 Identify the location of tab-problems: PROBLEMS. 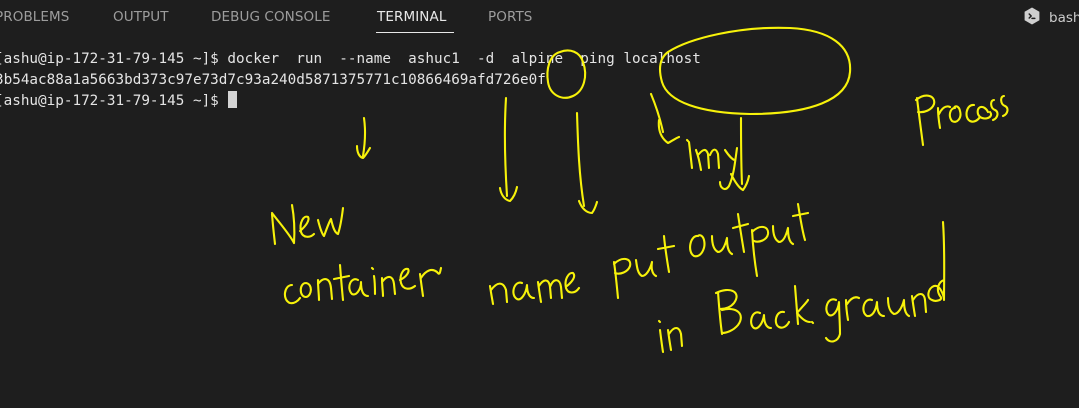
(34, 17).